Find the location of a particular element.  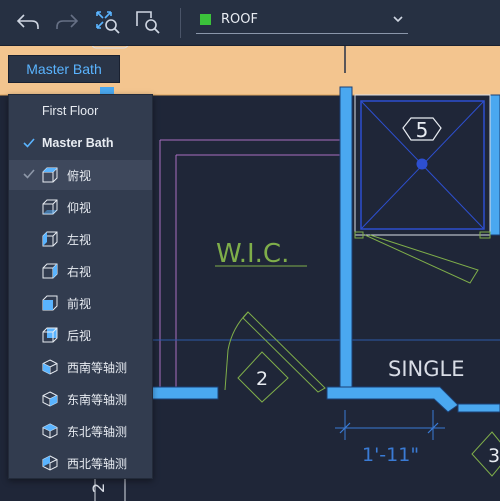

wall-vertical is located at coordinates (346, 238).